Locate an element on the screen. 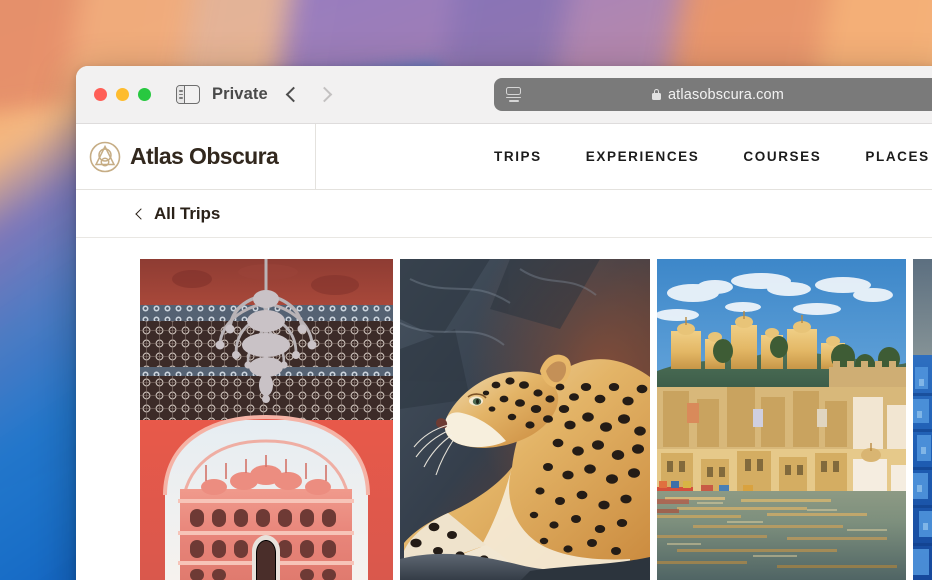  sidebar-icon-panel is located at coordinates (181, 94).